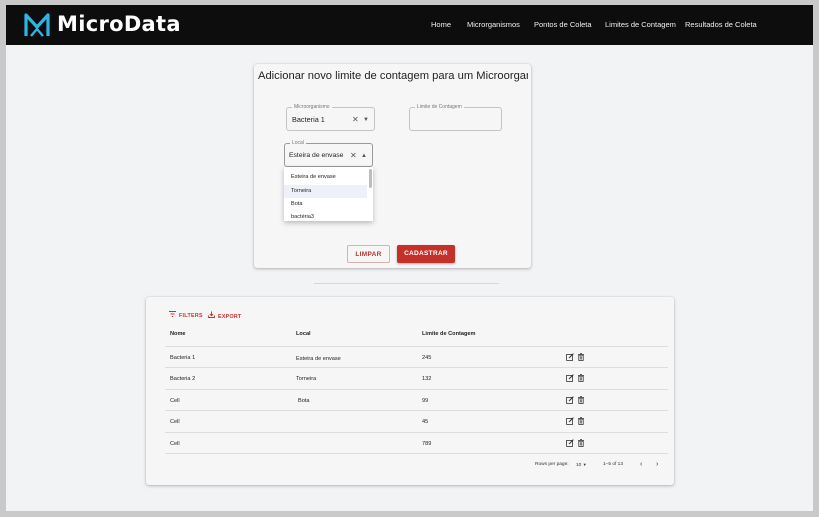 The width and height of the screenshot is (819, 517). Describe the element at coordinates (318, 359) in the screenshot. I see `cell-local: Esteira de envase` at that location.